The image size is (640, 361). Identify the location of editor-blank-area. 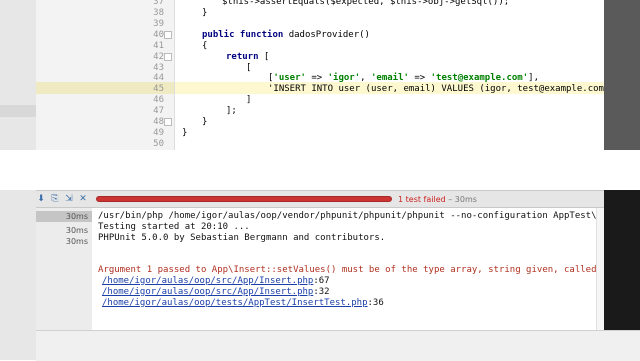
(320, 170).